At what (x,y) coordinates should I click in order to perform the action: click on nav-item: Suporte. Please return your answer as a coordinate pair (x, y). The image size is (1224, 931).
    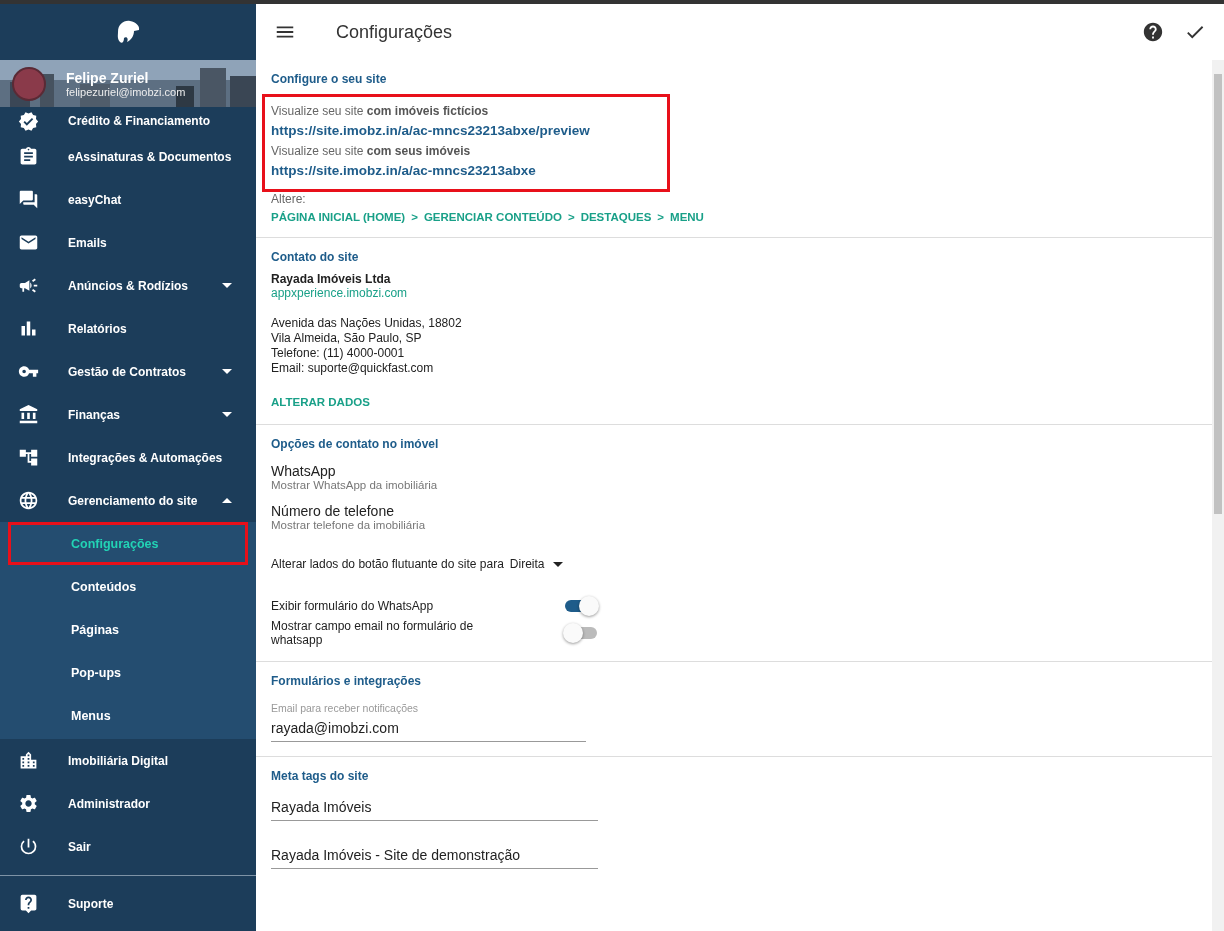
    Looking at the image, I should click on (128, 903).